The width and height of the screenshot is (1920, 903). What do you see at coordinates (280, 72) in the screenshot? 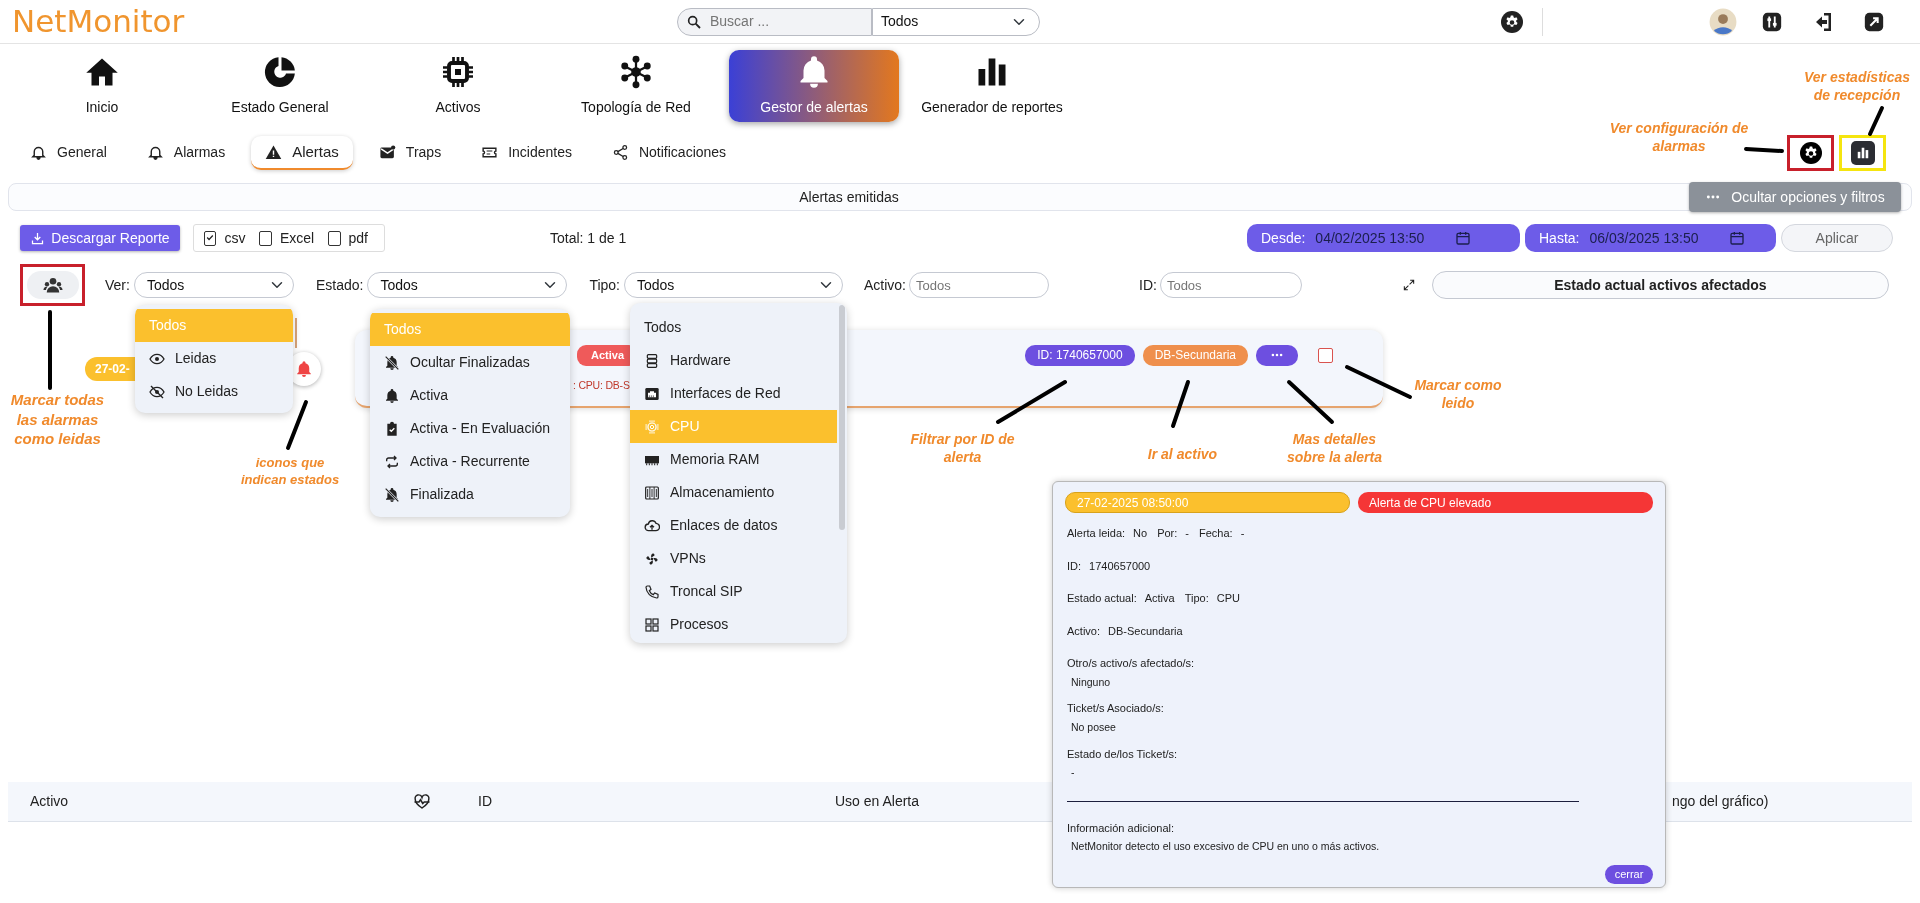
I see `donut-chart-icon` at bounding box center [280, 72].